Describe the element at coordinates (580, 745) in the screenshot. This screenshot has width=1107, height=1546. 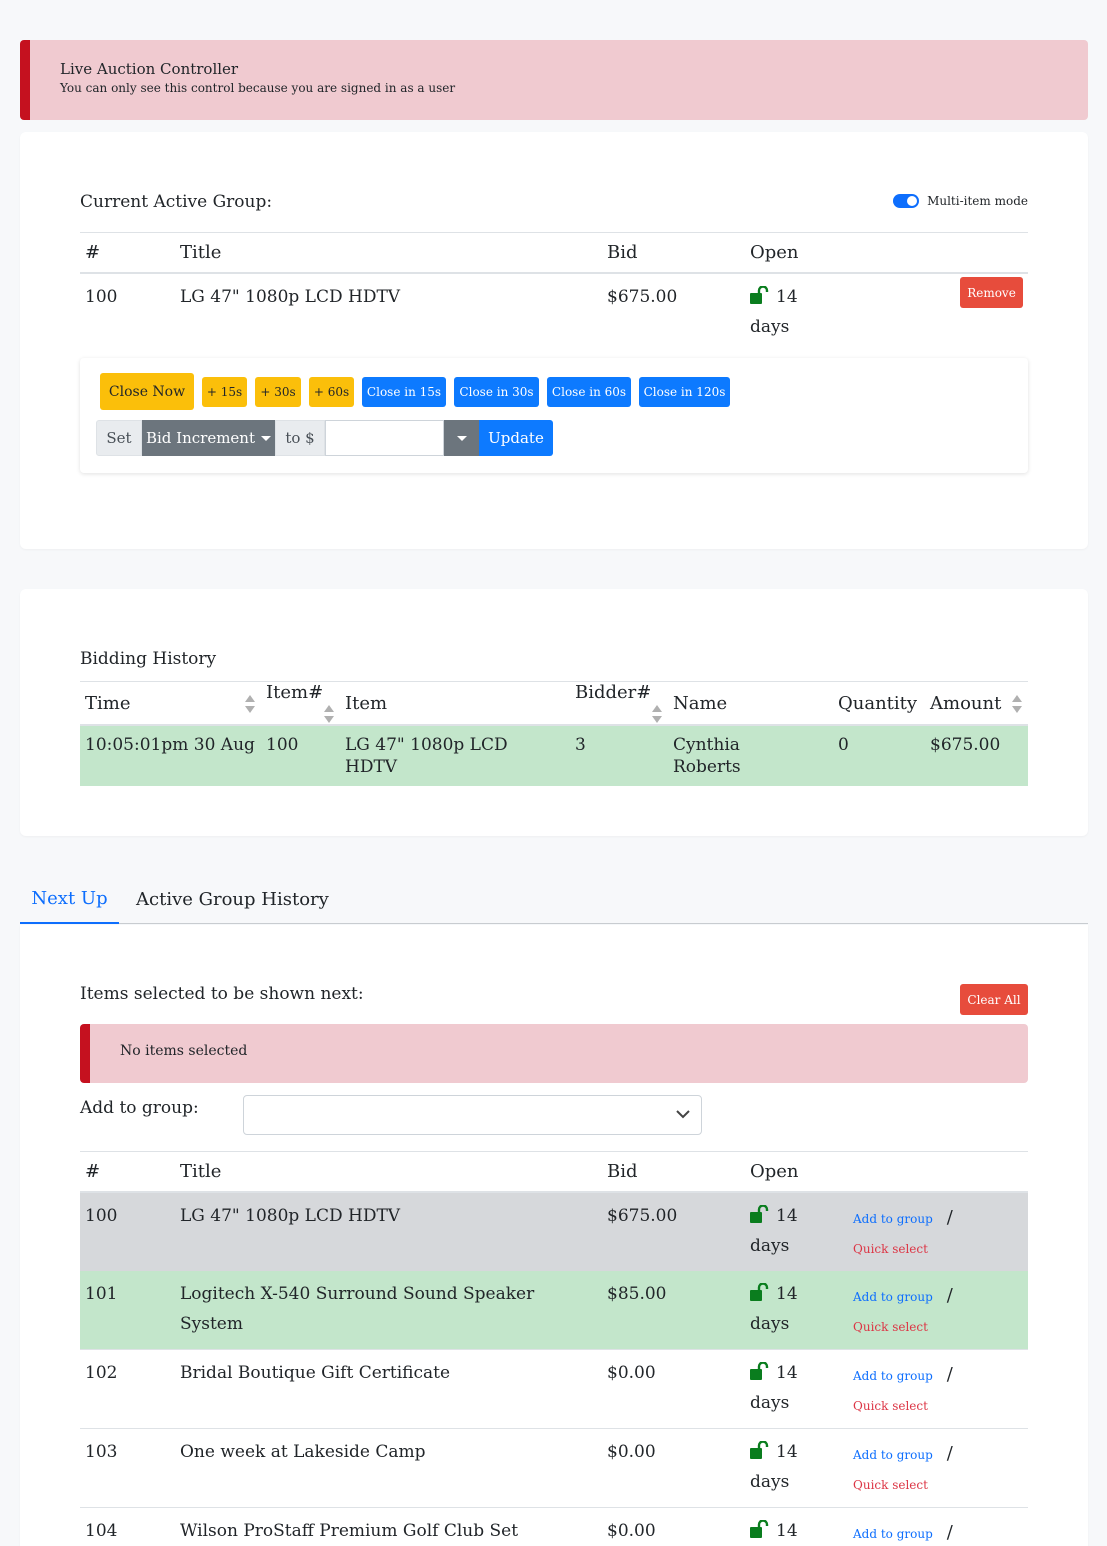
I see `bid-bidder-num: 3` at that location.